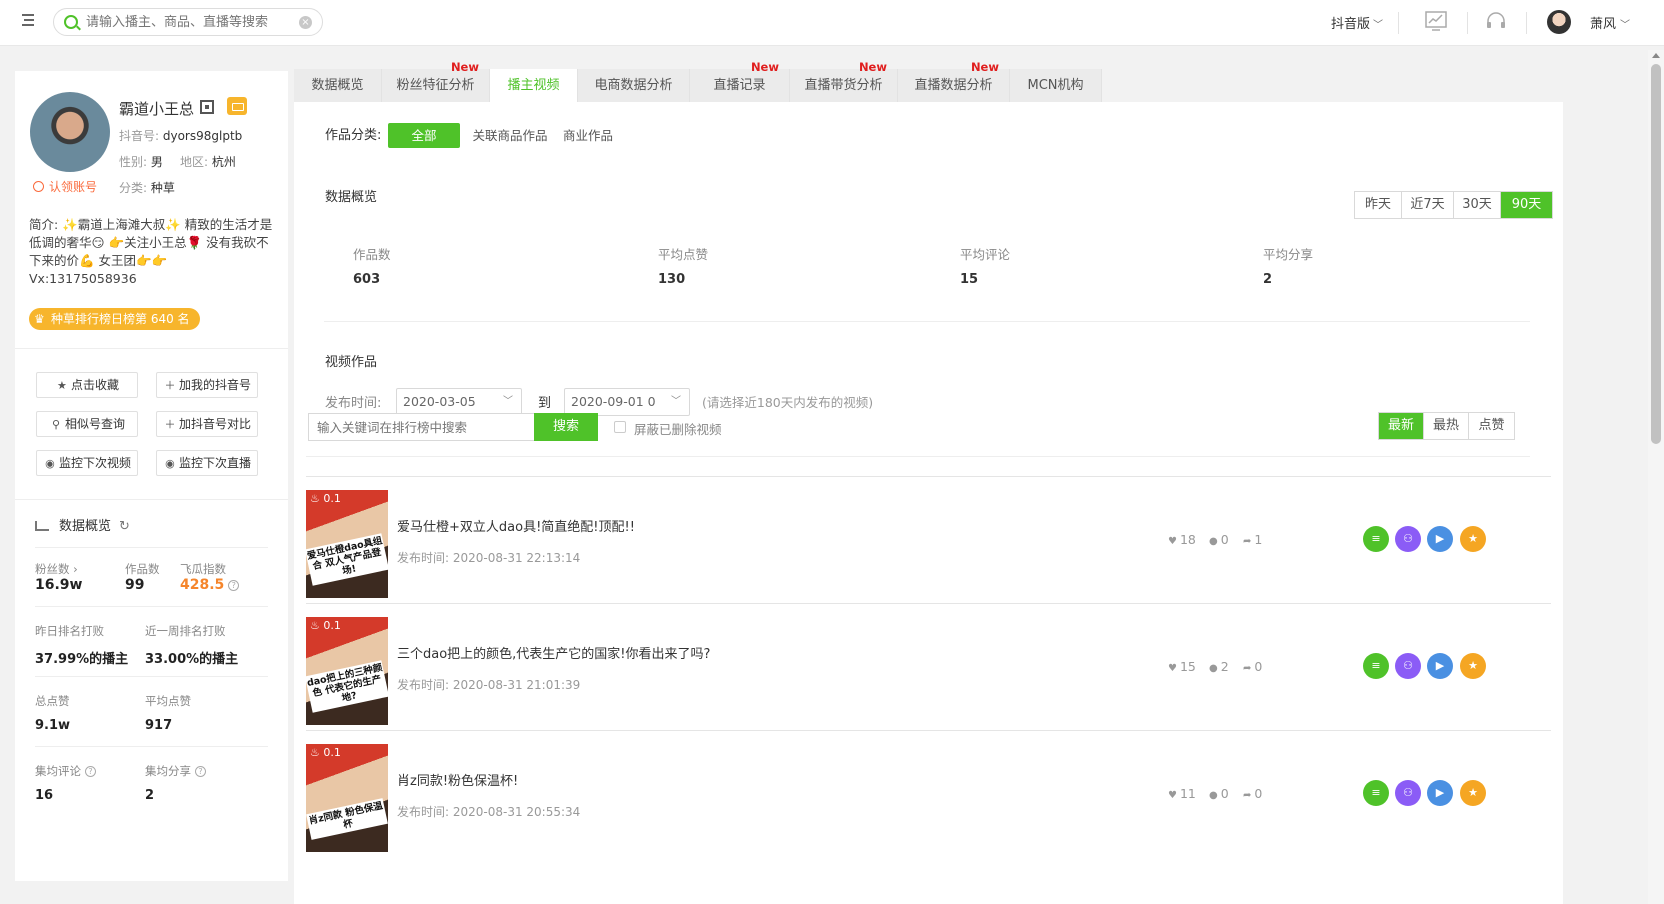  Describe the element at coordinates (457, 779) in the screenshot. I see `video-title: 肖z同款!粉色保温杯!` at that location.